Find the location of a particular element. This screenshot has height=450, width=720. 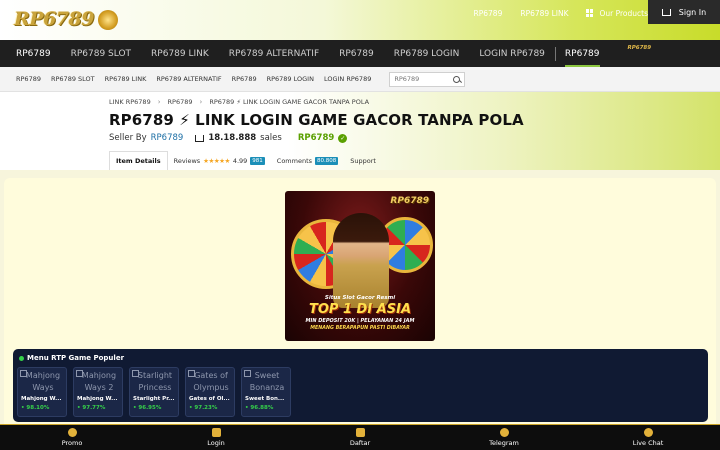

search-input is located at coordinates (419, 79).